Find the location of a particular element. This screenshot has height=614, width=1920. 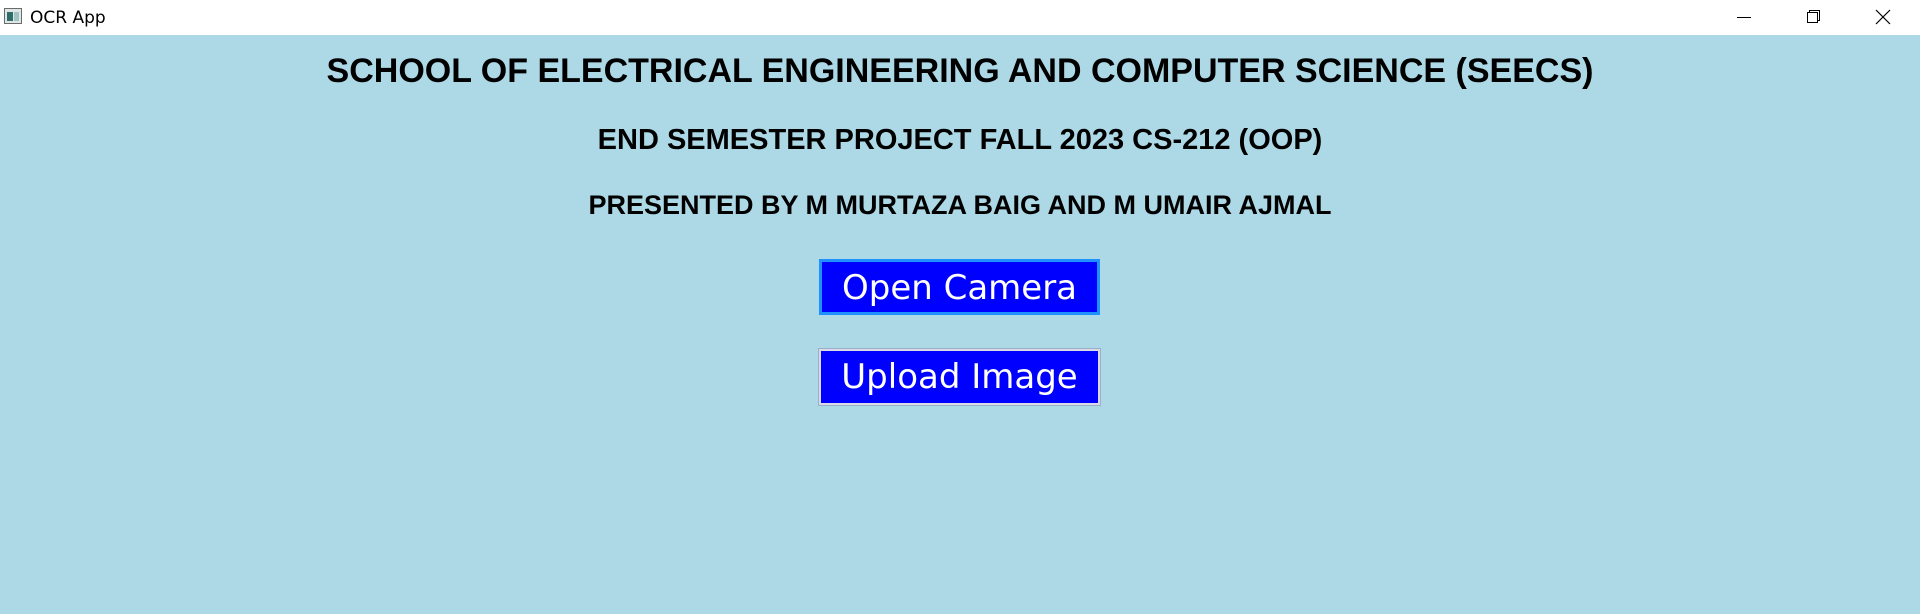

open-camera-button: Open Camera is located at coordinates (959, 287).